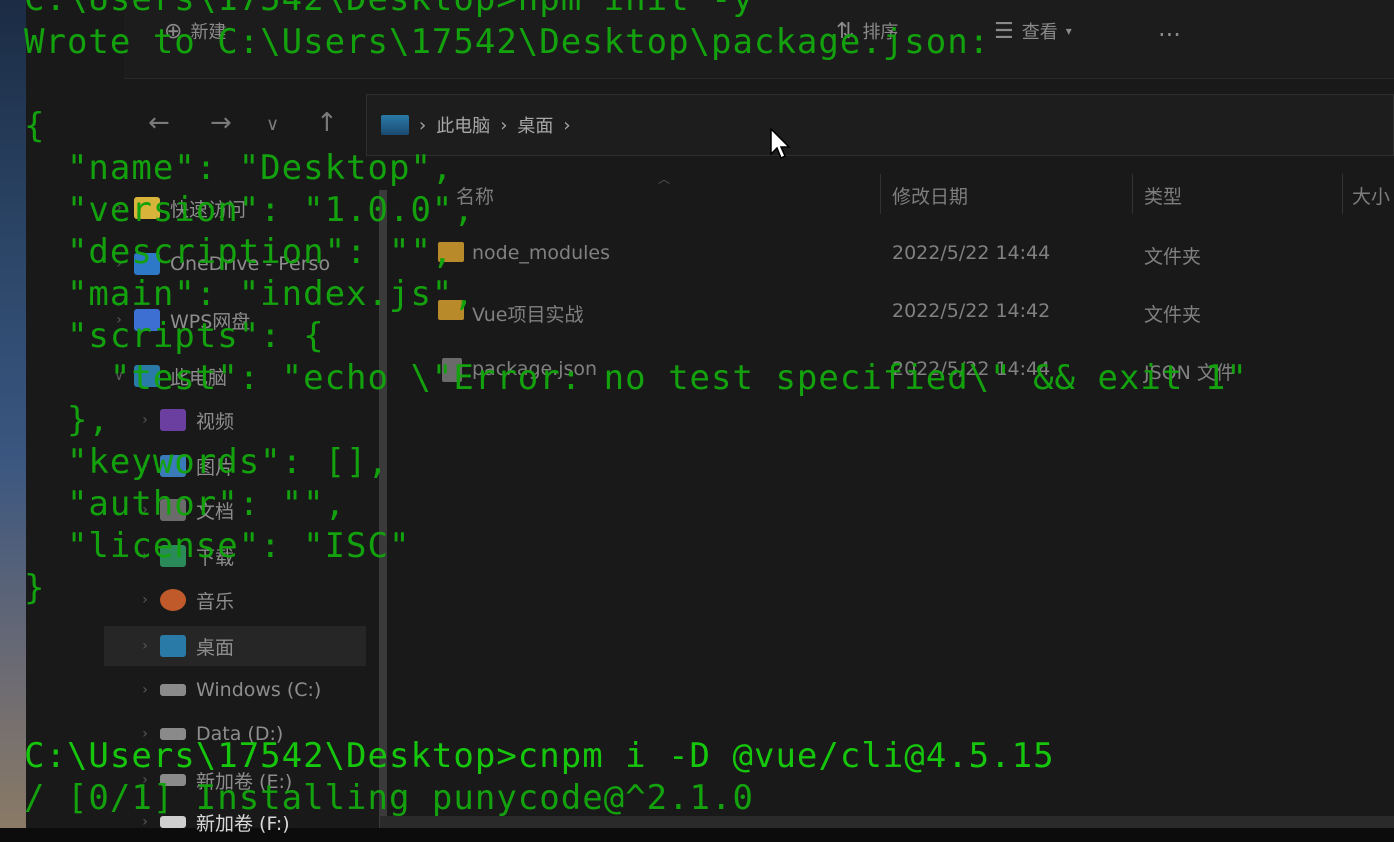 The width and height of the screenshot is (1394, 842). What do you see at coordinates (664, 179) in the screenshot?
I see `sort-up-icon: ︿` at bounding box center [664, 179].